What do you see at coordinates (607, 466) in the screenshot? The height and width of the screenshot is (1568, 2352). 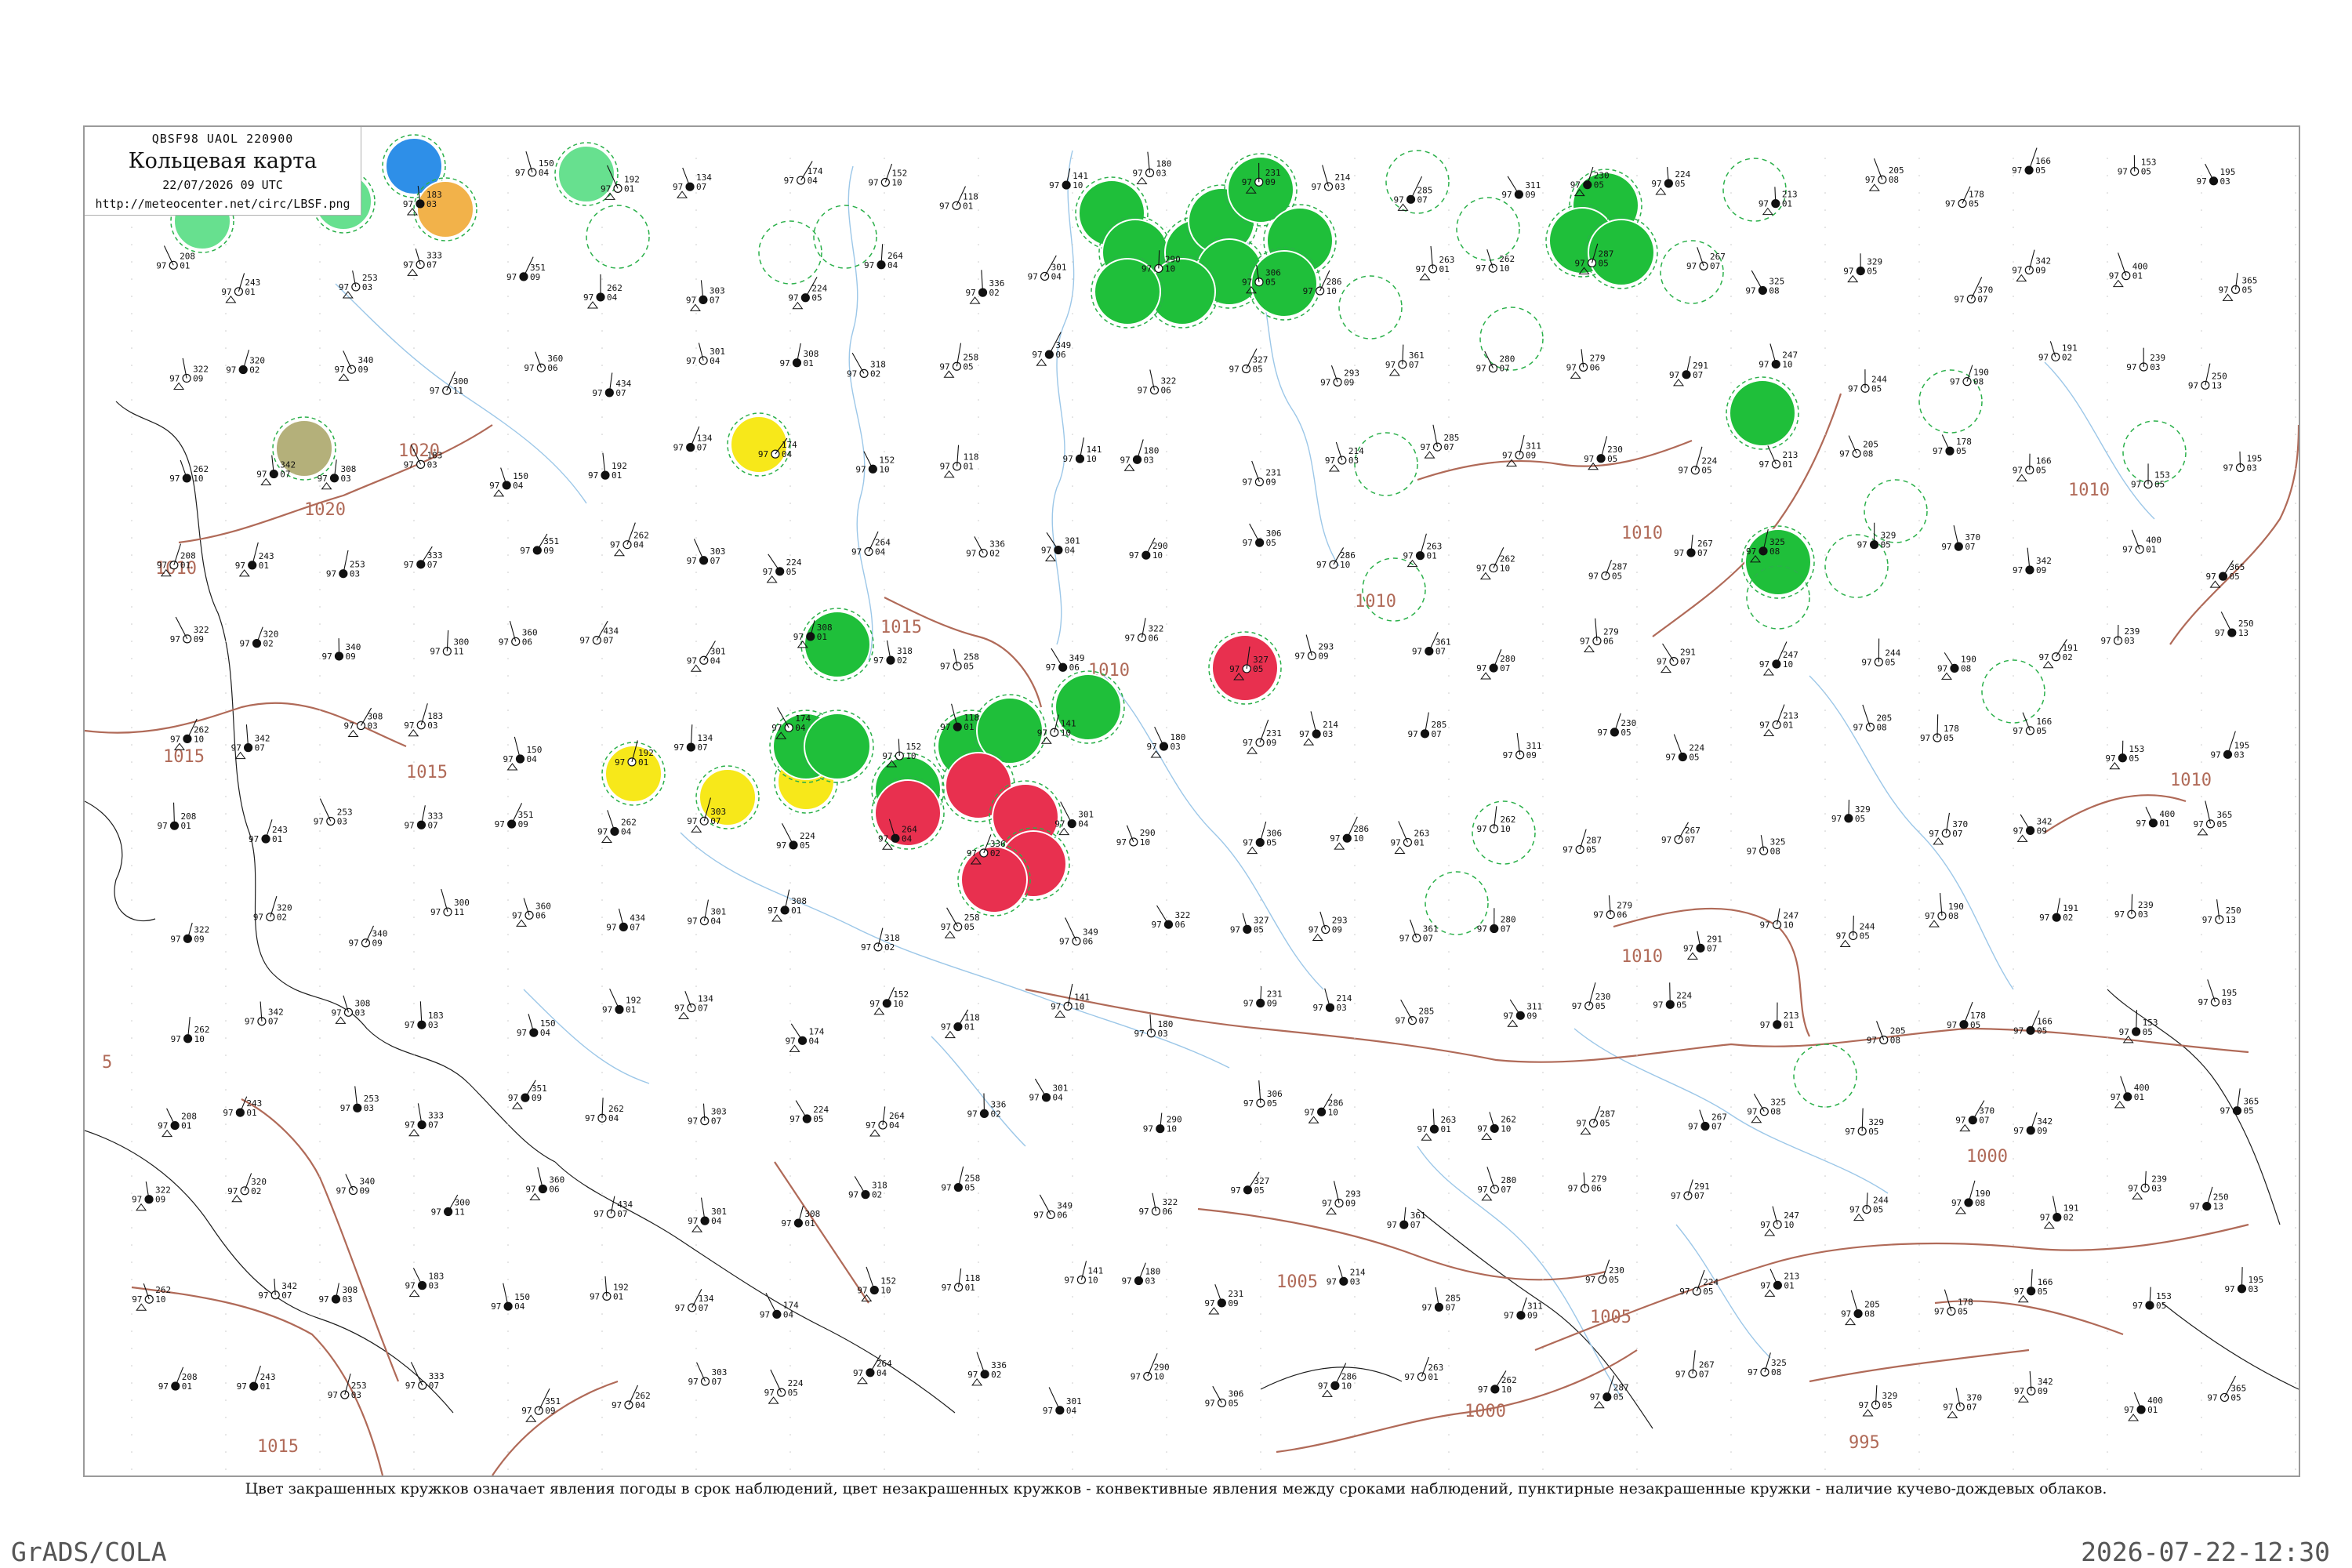 I see `station-plot: 19297 01` at bounding box center [607, 466].